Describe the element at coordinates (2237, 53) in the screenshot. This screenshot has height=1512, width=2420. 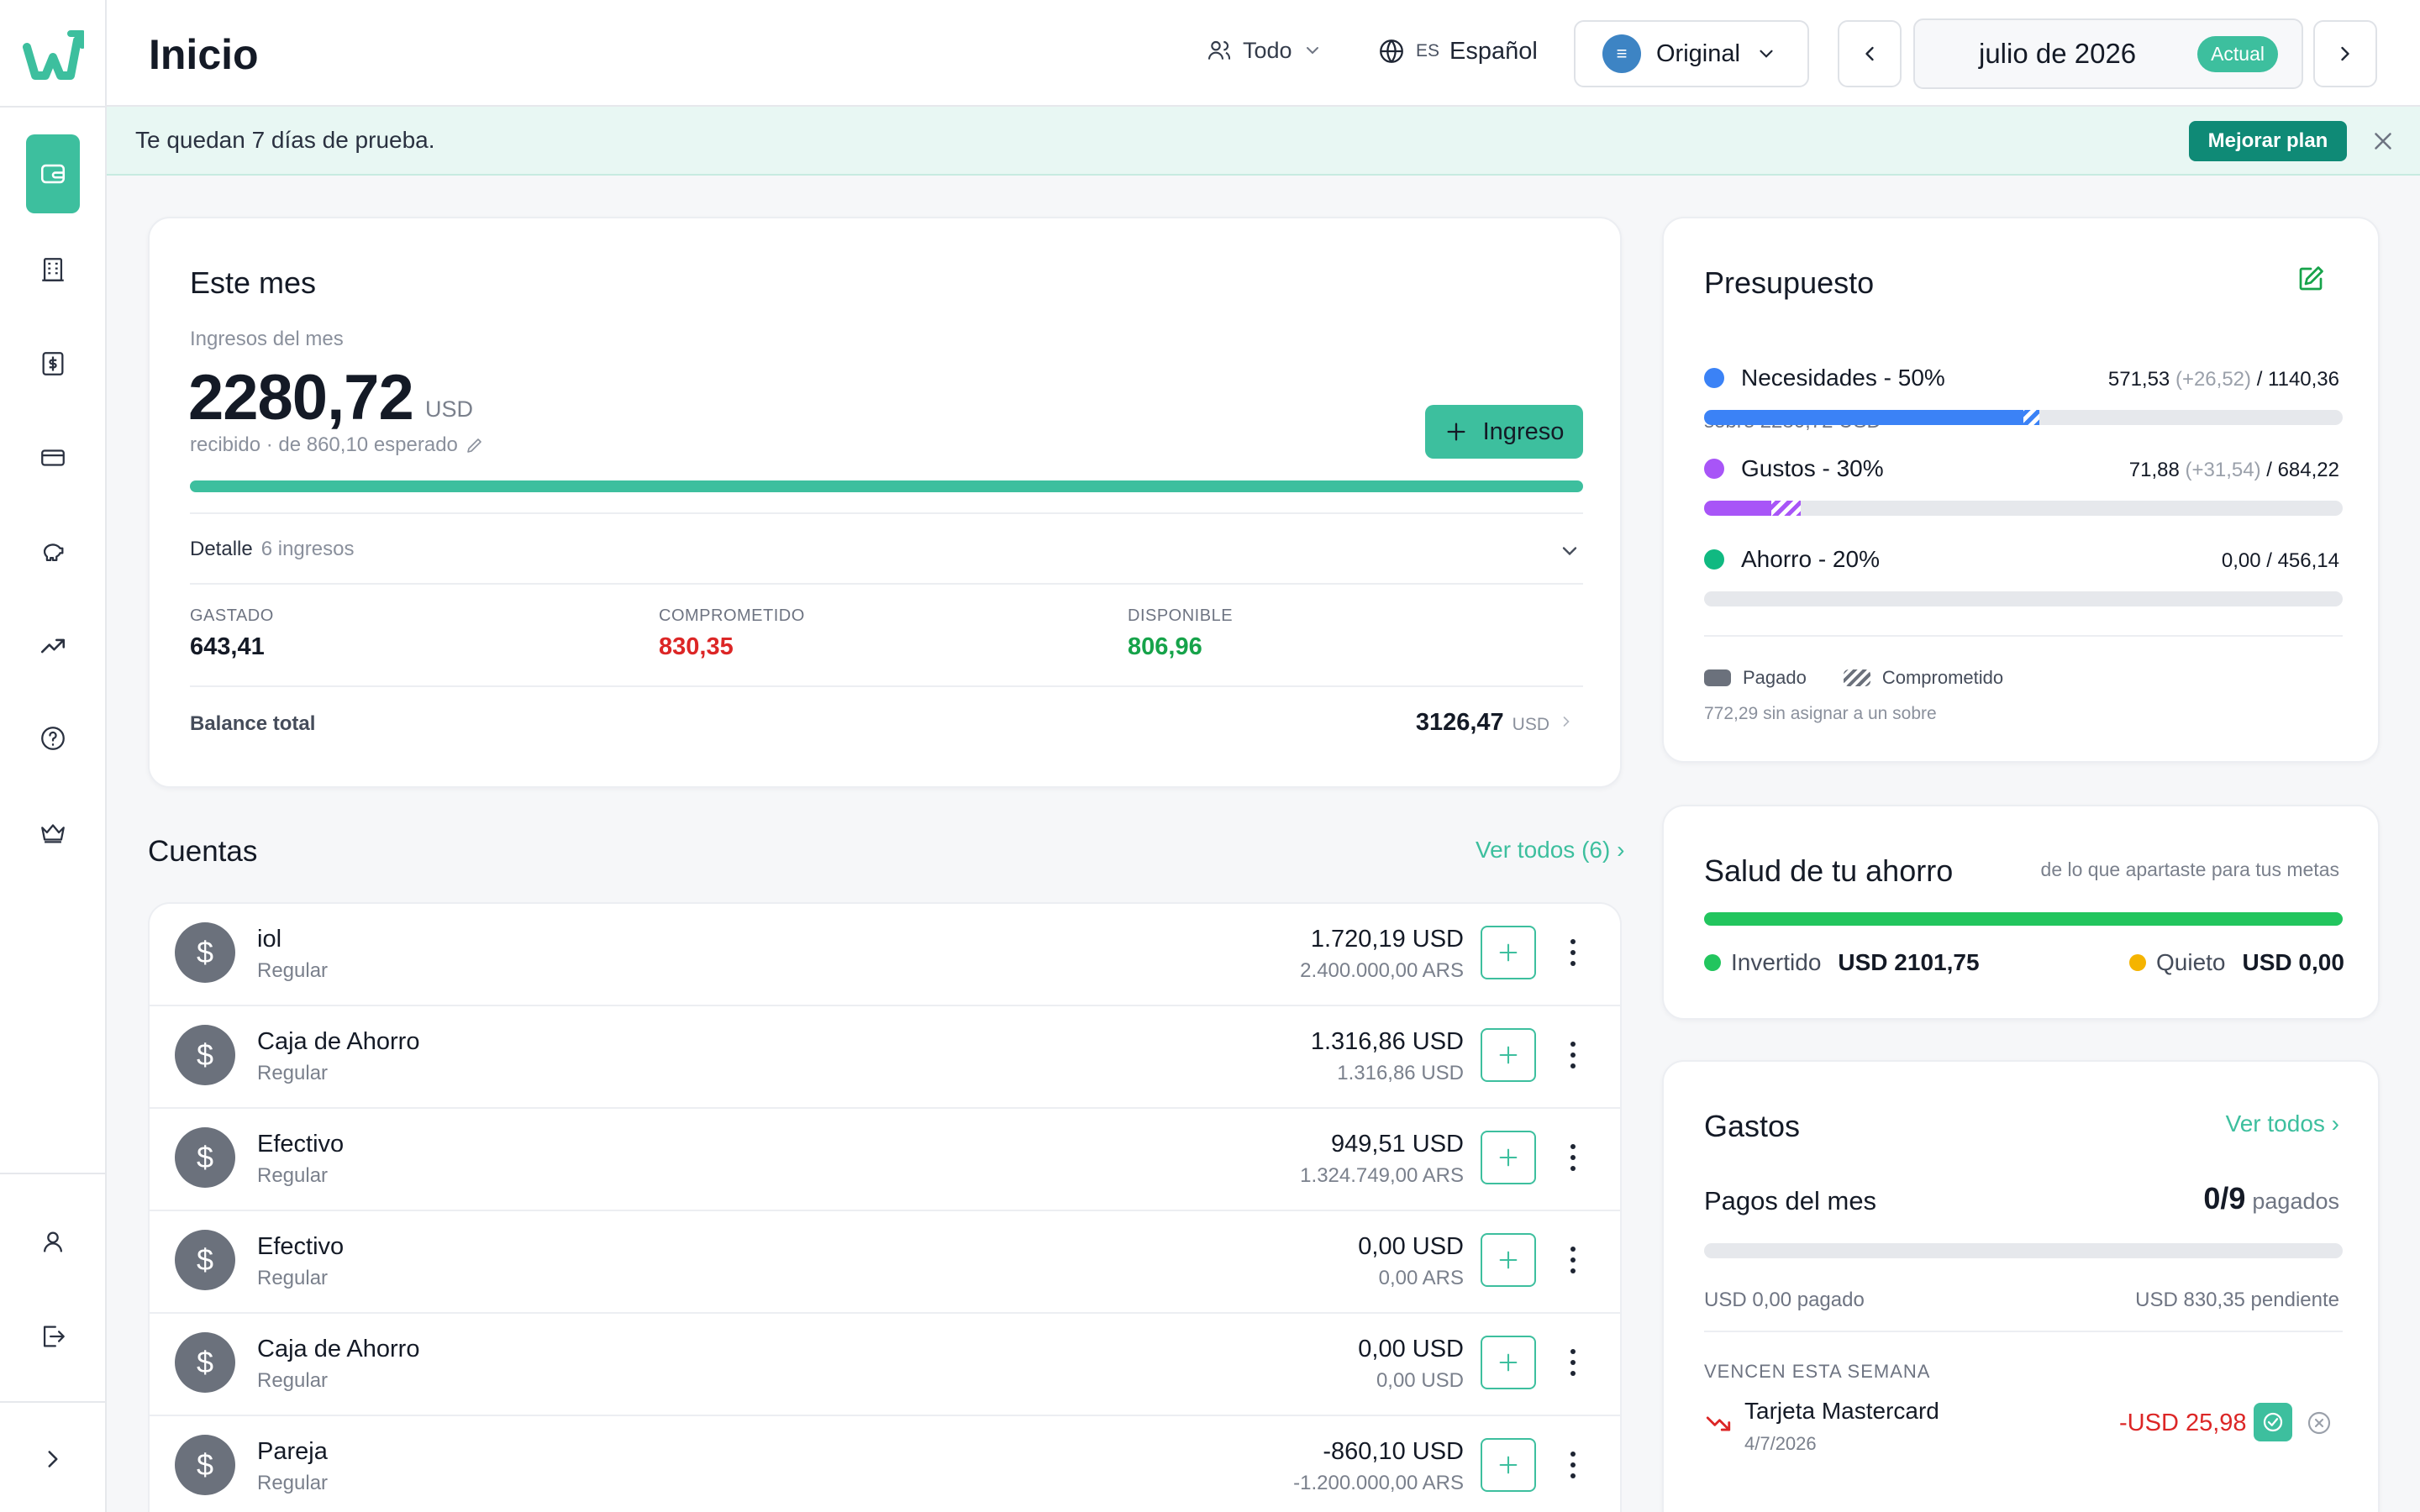
I see `current-month-badge: Actual` at that location.